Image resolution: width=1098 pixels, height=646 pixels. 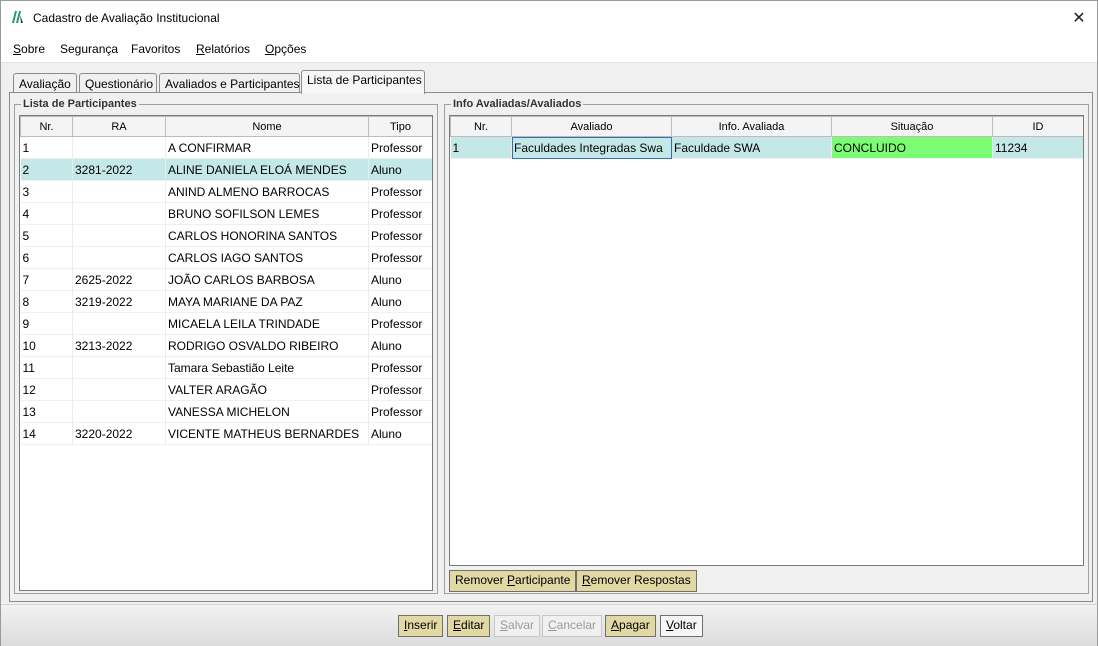 I want to click on cell-nome: MAYA MARIANE DA PAZ, so click(x=267, y=301).